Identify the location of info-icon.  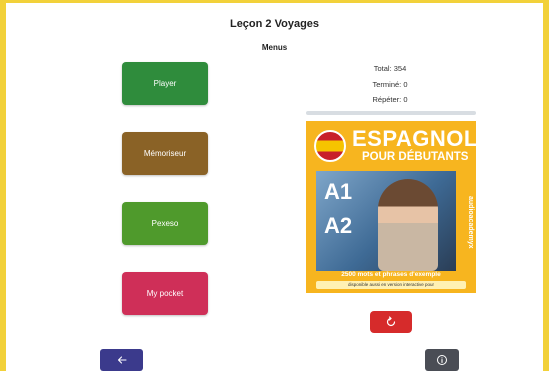
(442, 360).